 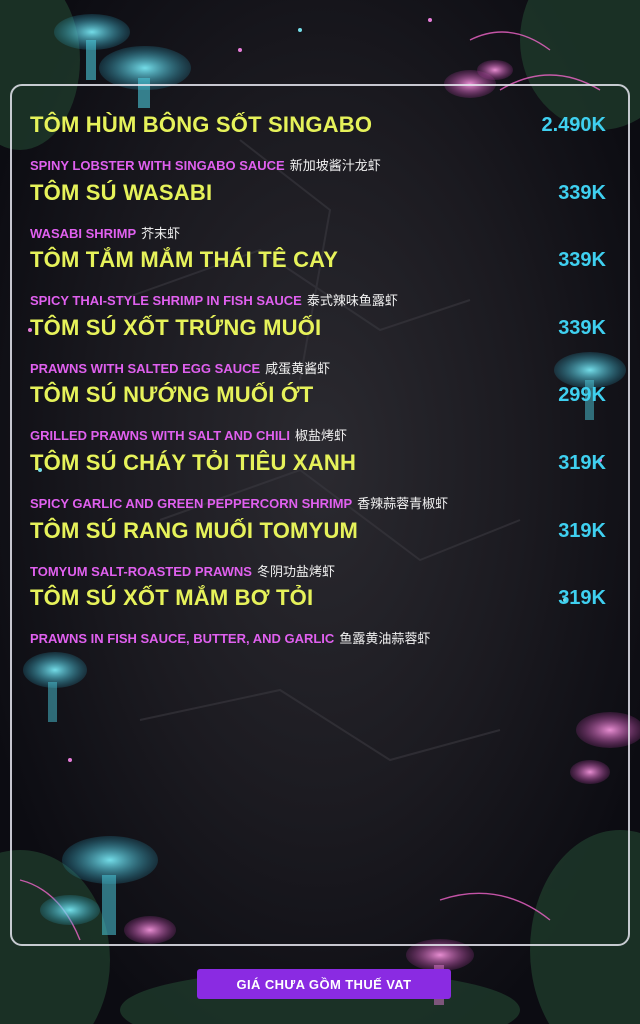 What do you see at coordinates (161, 234) in the screenshot?
I see `dish-name-zh: 芥末虾` at bounding box center [161, 234].